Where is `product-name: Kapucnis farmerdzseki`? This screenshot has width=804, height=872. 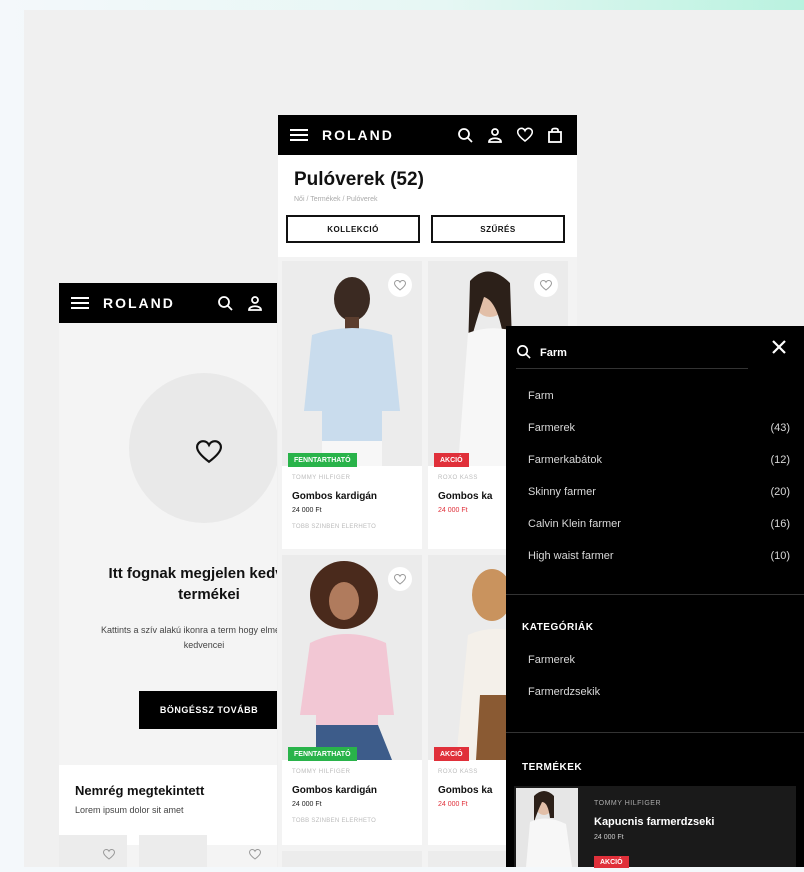
product-name: Kapucnis farmerdzseki is located at coordinates (654, 822).